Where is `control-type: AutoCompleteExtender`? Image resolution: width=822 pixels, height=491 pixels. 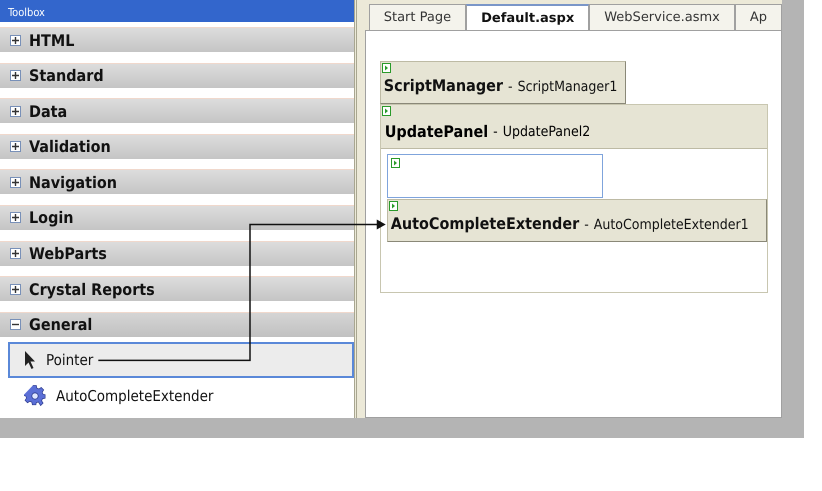 control-type: AutoCompleteExtender is located at coordinates (485, 223).